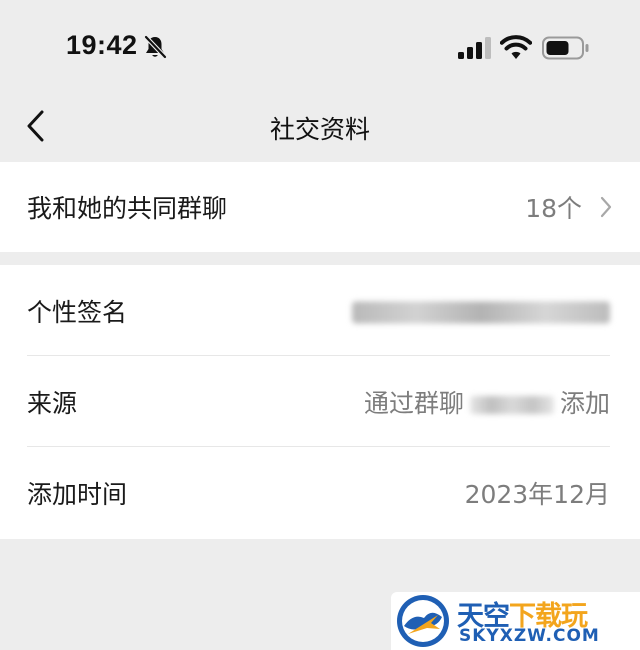  What do you see at coordinates (102, 45) in the screenshot?
I see `status-time: 19:42` at bounding box center [102, 45].